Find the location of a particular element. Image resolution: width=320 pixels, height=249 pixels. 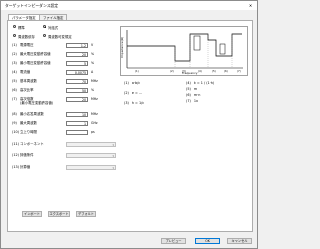

formula-4: (4) k = 1 / (1·h) is located at coordinates (200, 83).